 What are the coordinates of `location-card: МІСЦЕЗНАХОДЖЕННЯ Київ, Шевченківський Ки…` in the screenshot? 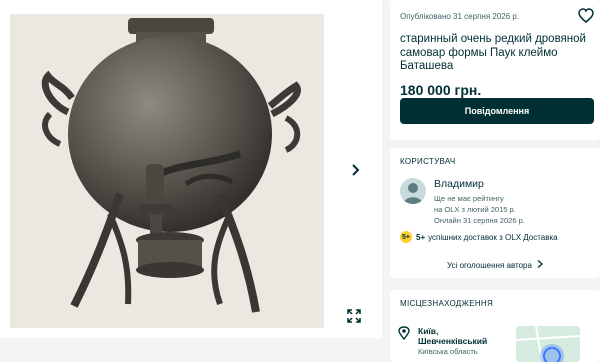 It's located at (495, 326).